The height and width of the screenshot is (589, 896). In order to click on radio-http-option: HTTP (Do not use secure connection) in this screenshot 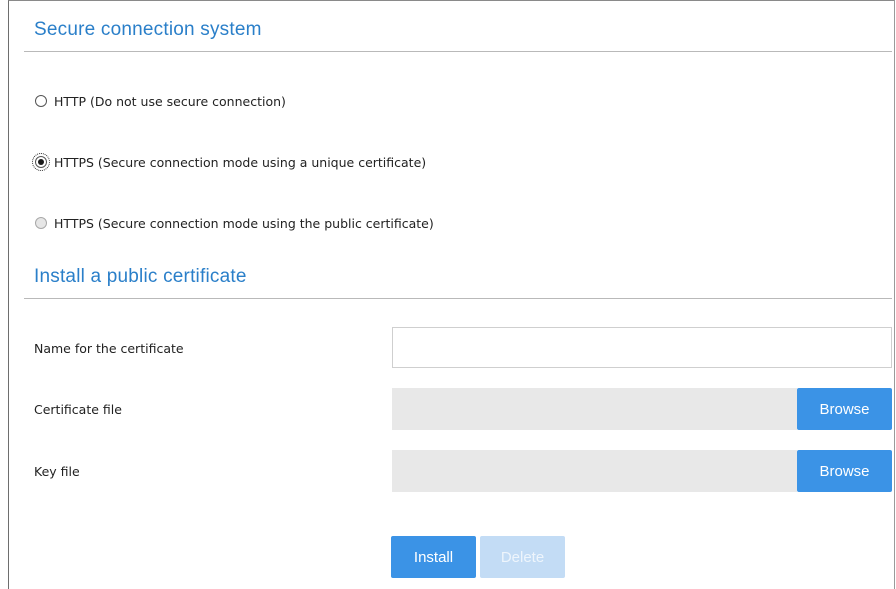, I will do `click(160, 101)`.